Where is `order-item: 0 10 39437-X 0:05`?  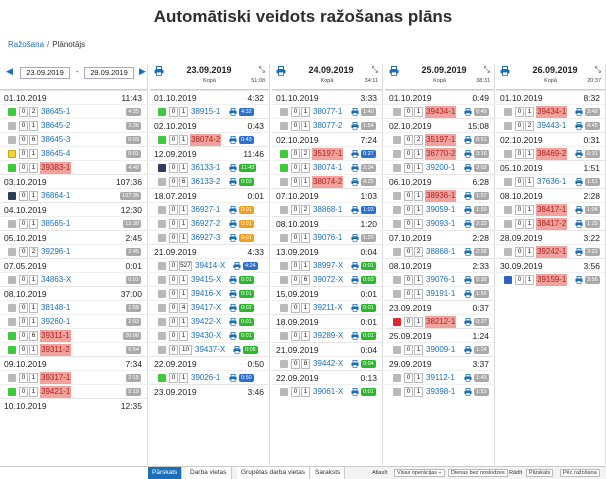
order-item: 0 10 39437-X 0:05 is located at coordinates (209, 349).